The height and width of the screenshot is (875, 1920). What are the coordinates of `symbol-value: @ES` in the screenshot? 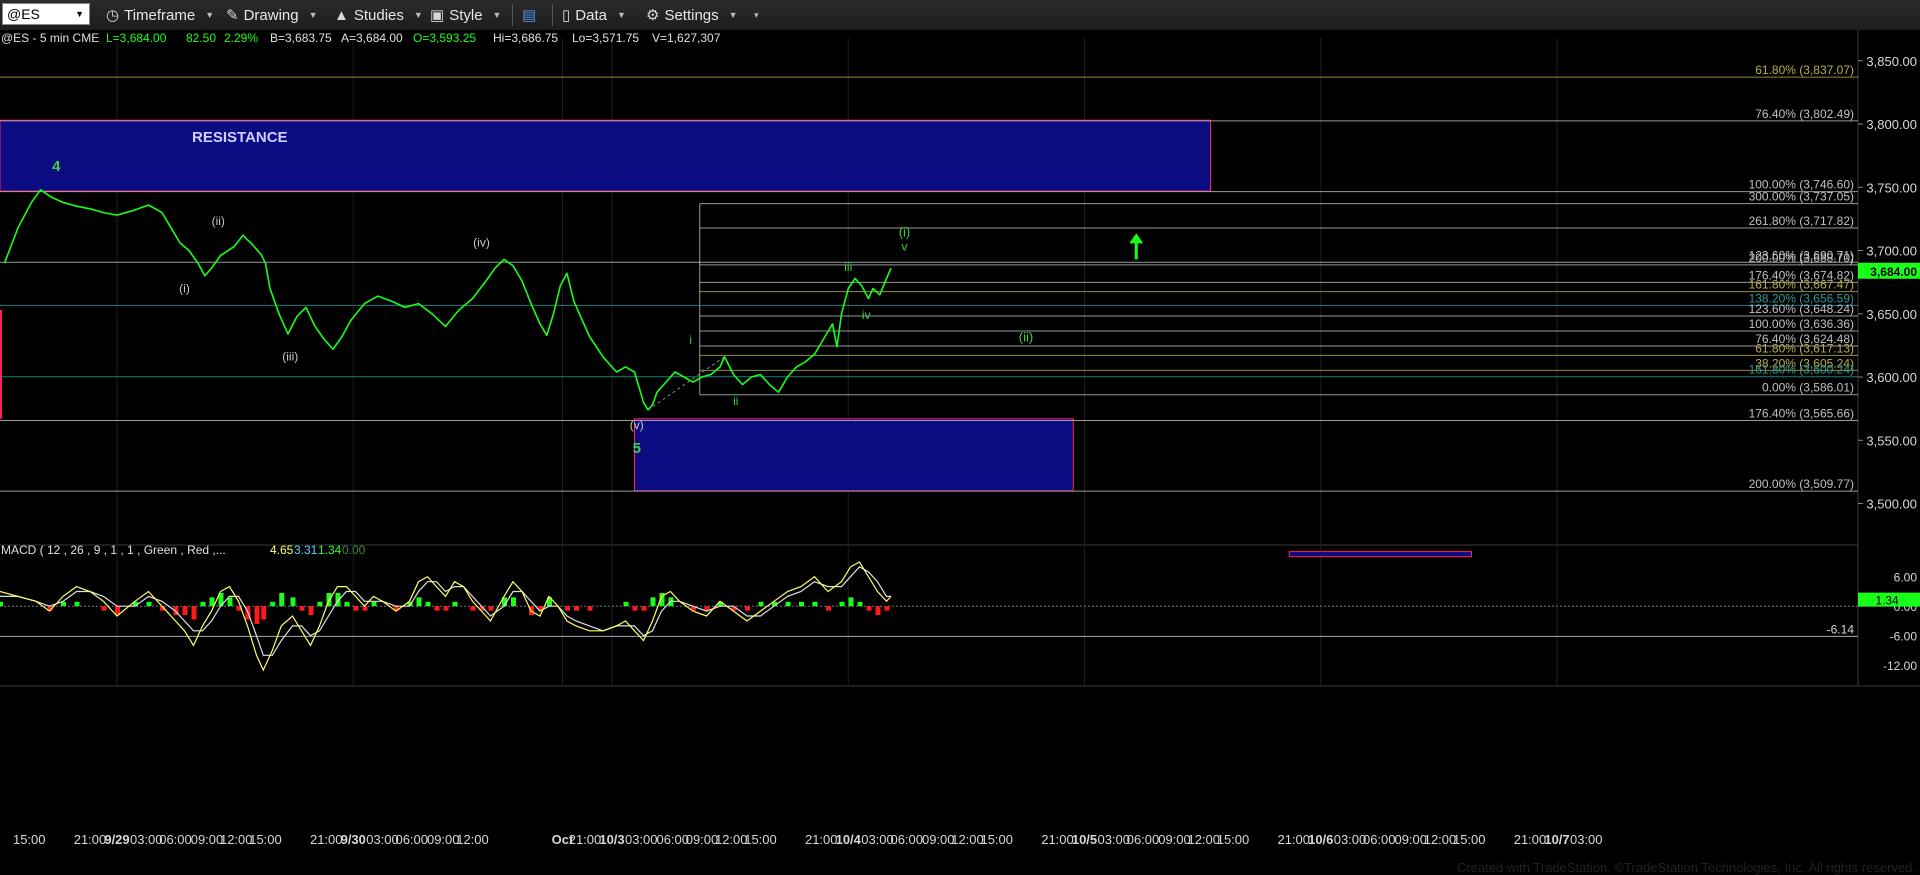 It's located at (23, 14).